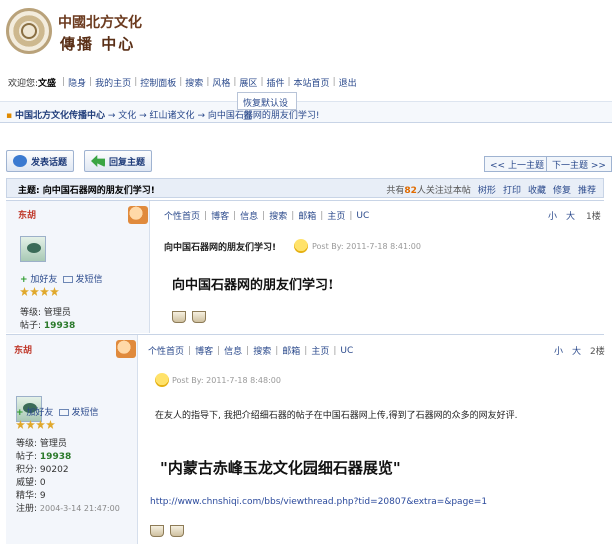 This screenshot has height=544, width=612. Describe the element at coordinates (428, 191) in the screenshot. I see `viewer-count: 共有82人关注过本帖` at that location.